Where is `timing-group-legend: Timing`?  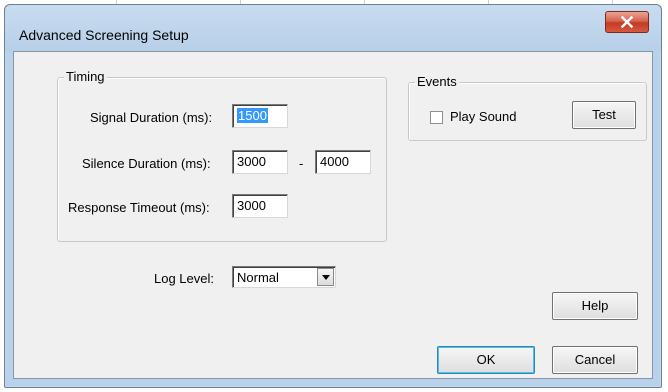 timing-group-legend: Timing is located at coordinates (85, 76).